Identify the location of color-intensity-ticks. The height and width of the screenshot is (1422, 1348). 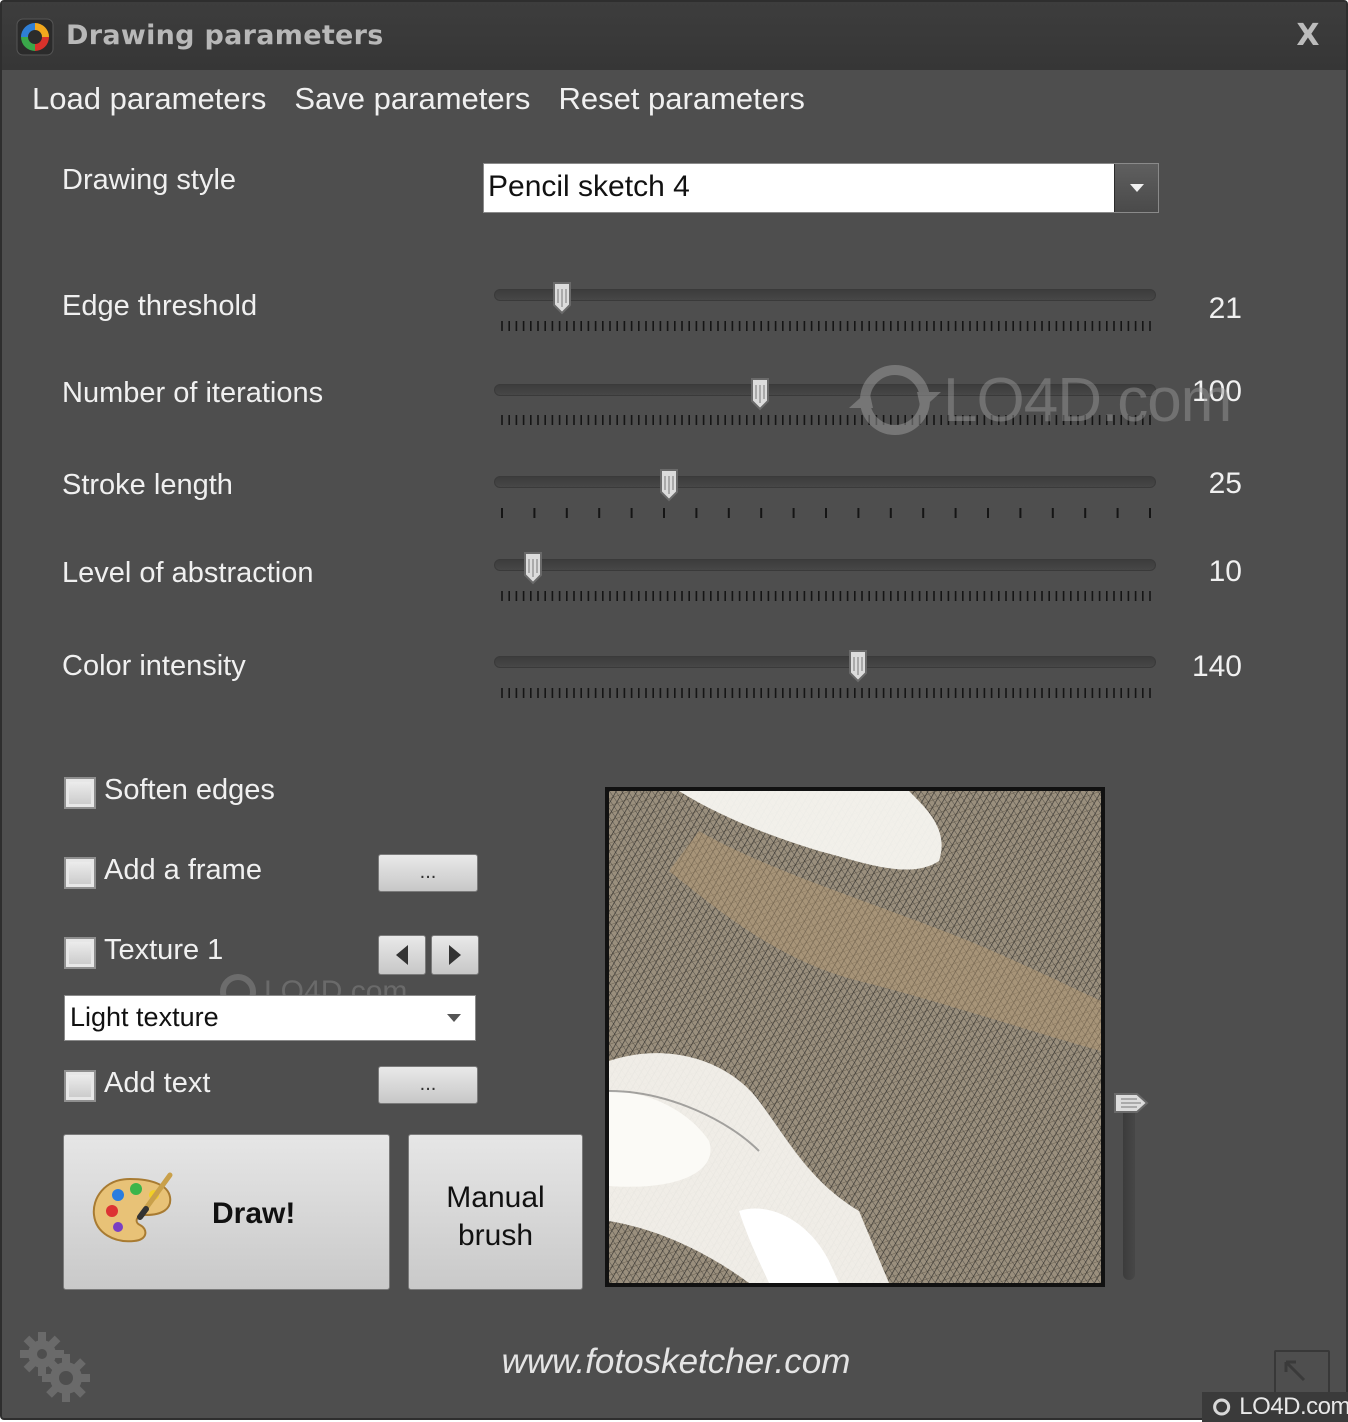
(826, 693).